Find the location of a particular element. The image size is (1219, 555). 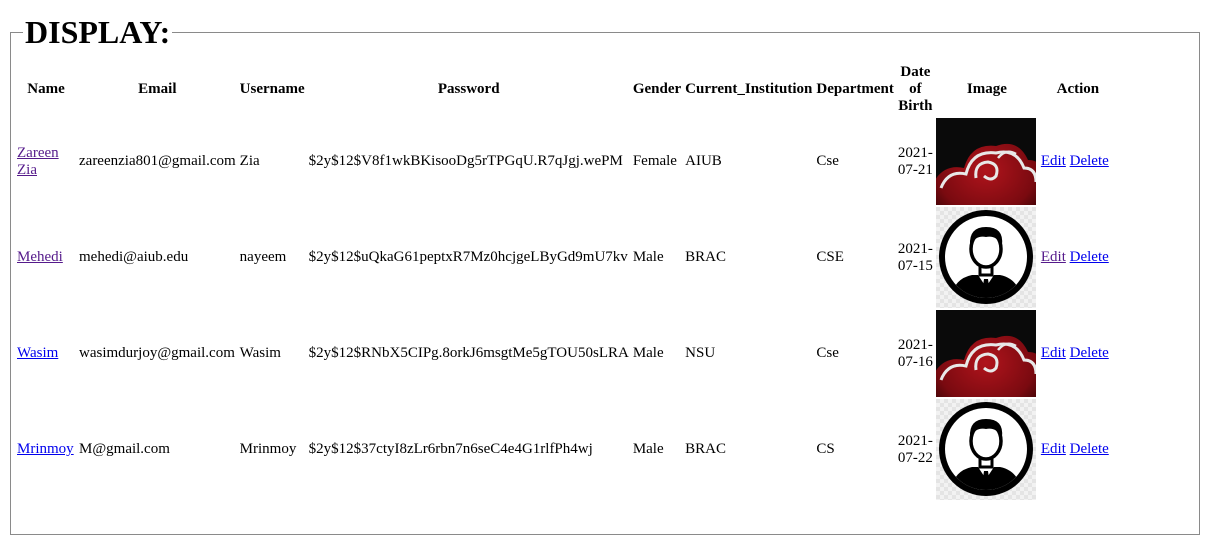

header-action: Action is located at coordinates (1078, 88).